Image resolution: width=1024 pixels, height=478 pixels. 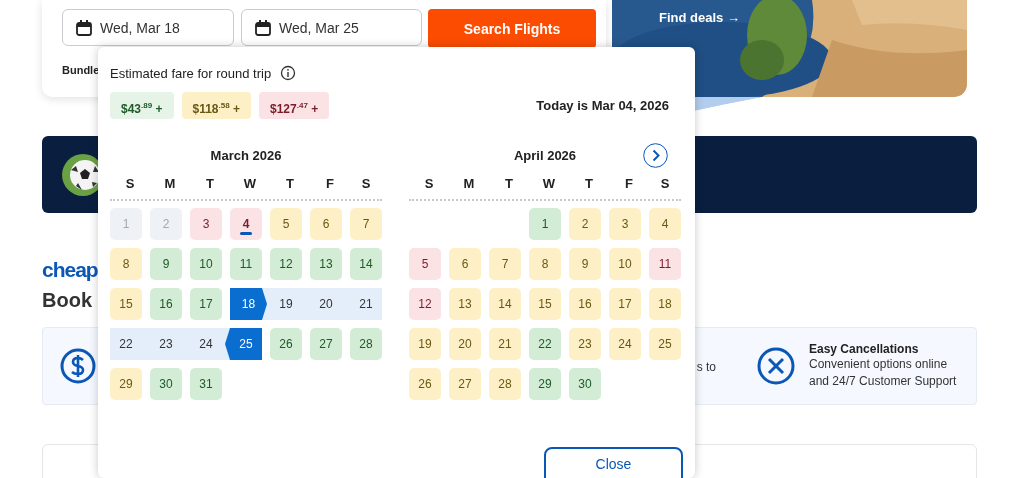 What do you see at coordinates (706, 367) in the screenshot?
I see `benefit-text: s to` at bounding box center [706, 367].